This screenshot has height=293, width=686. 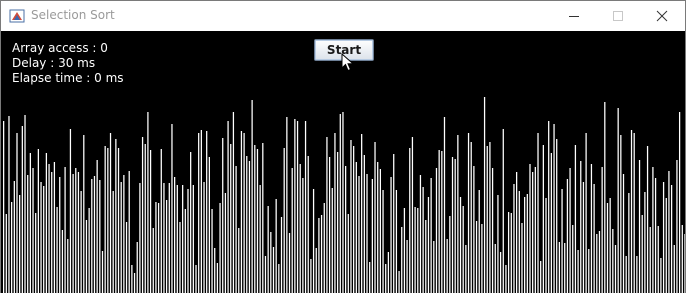 I want to click on close-button, so click(x=662, y=16).